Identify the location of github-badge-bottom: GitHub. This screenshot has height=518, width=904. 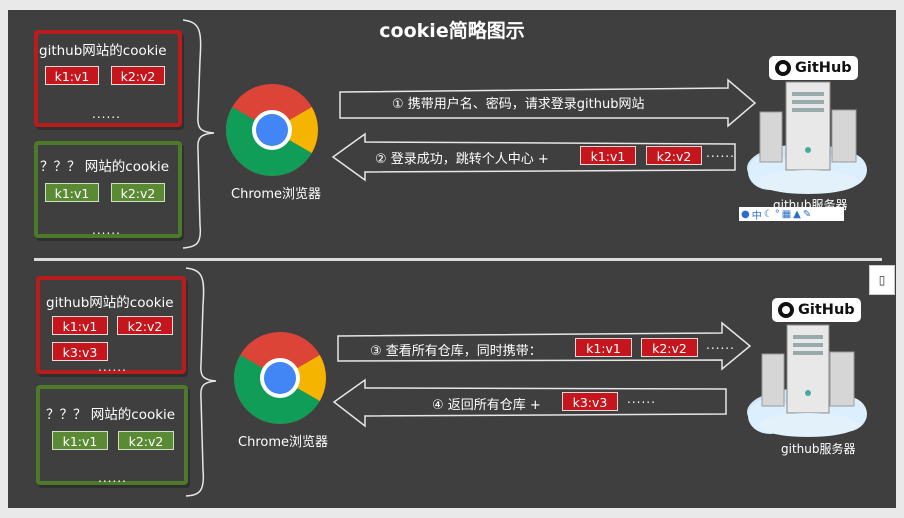
(816, 310).